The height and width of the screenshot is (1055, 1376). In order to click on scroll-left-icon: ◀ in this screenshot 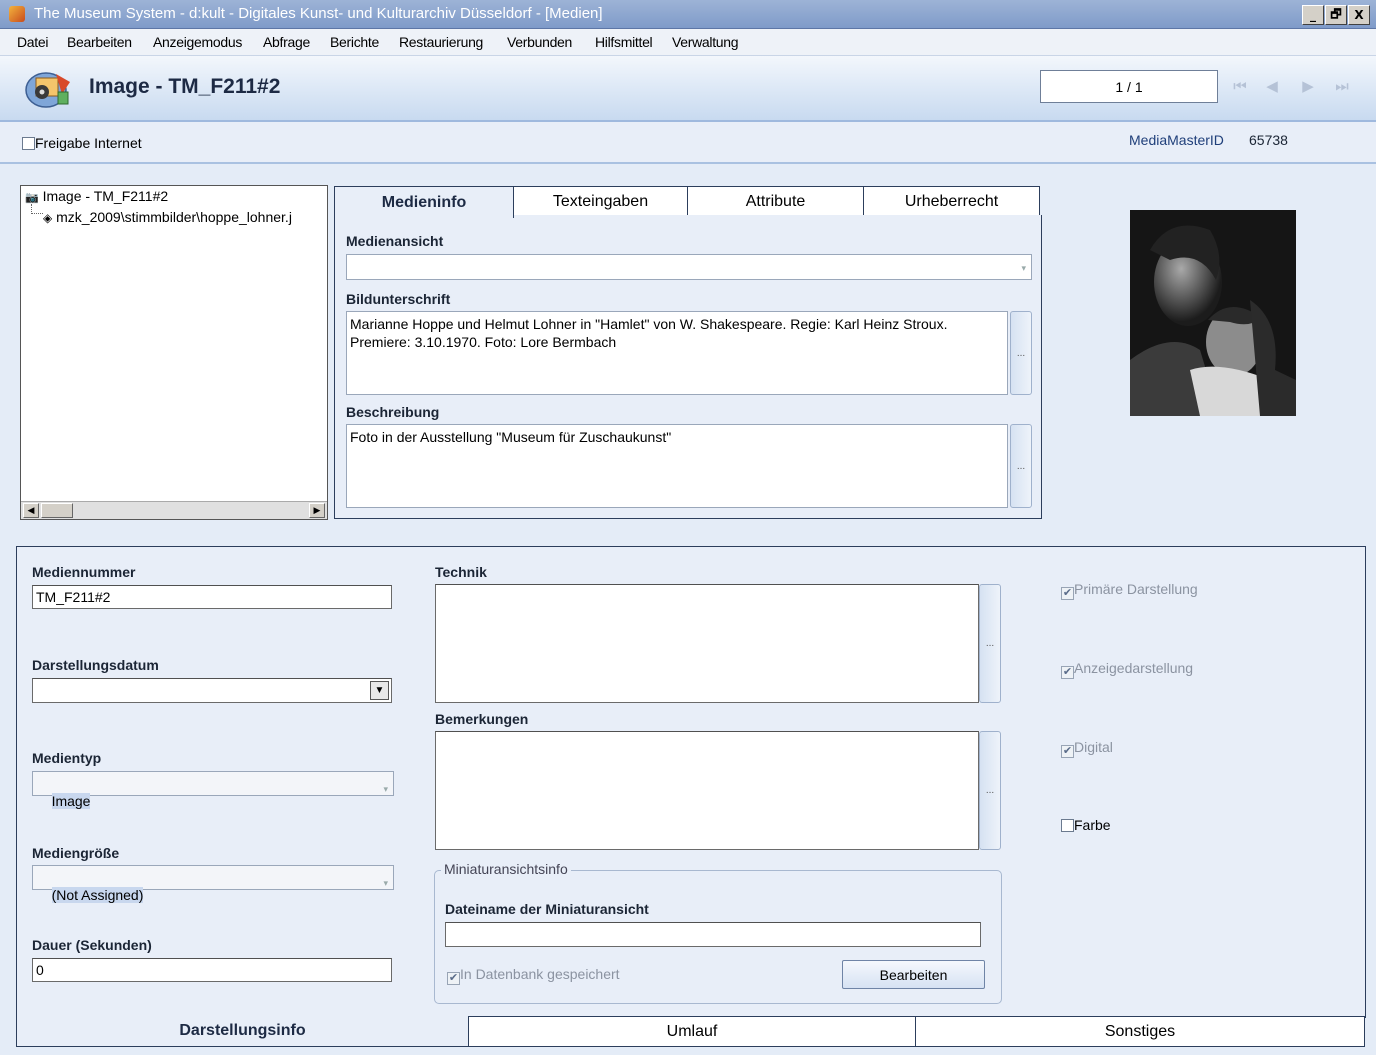, I will do `click(31, 510)`.